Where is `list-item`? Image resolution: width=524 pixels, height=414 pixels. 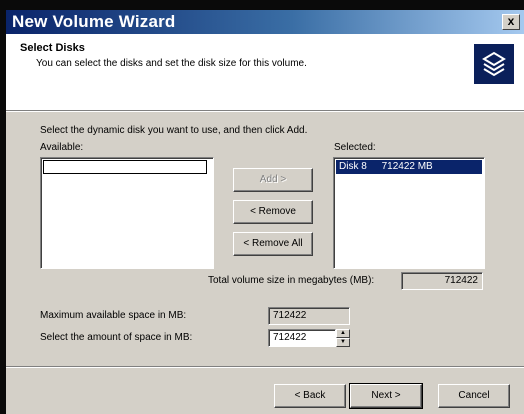
list-item is located at coordinates (125, 167).